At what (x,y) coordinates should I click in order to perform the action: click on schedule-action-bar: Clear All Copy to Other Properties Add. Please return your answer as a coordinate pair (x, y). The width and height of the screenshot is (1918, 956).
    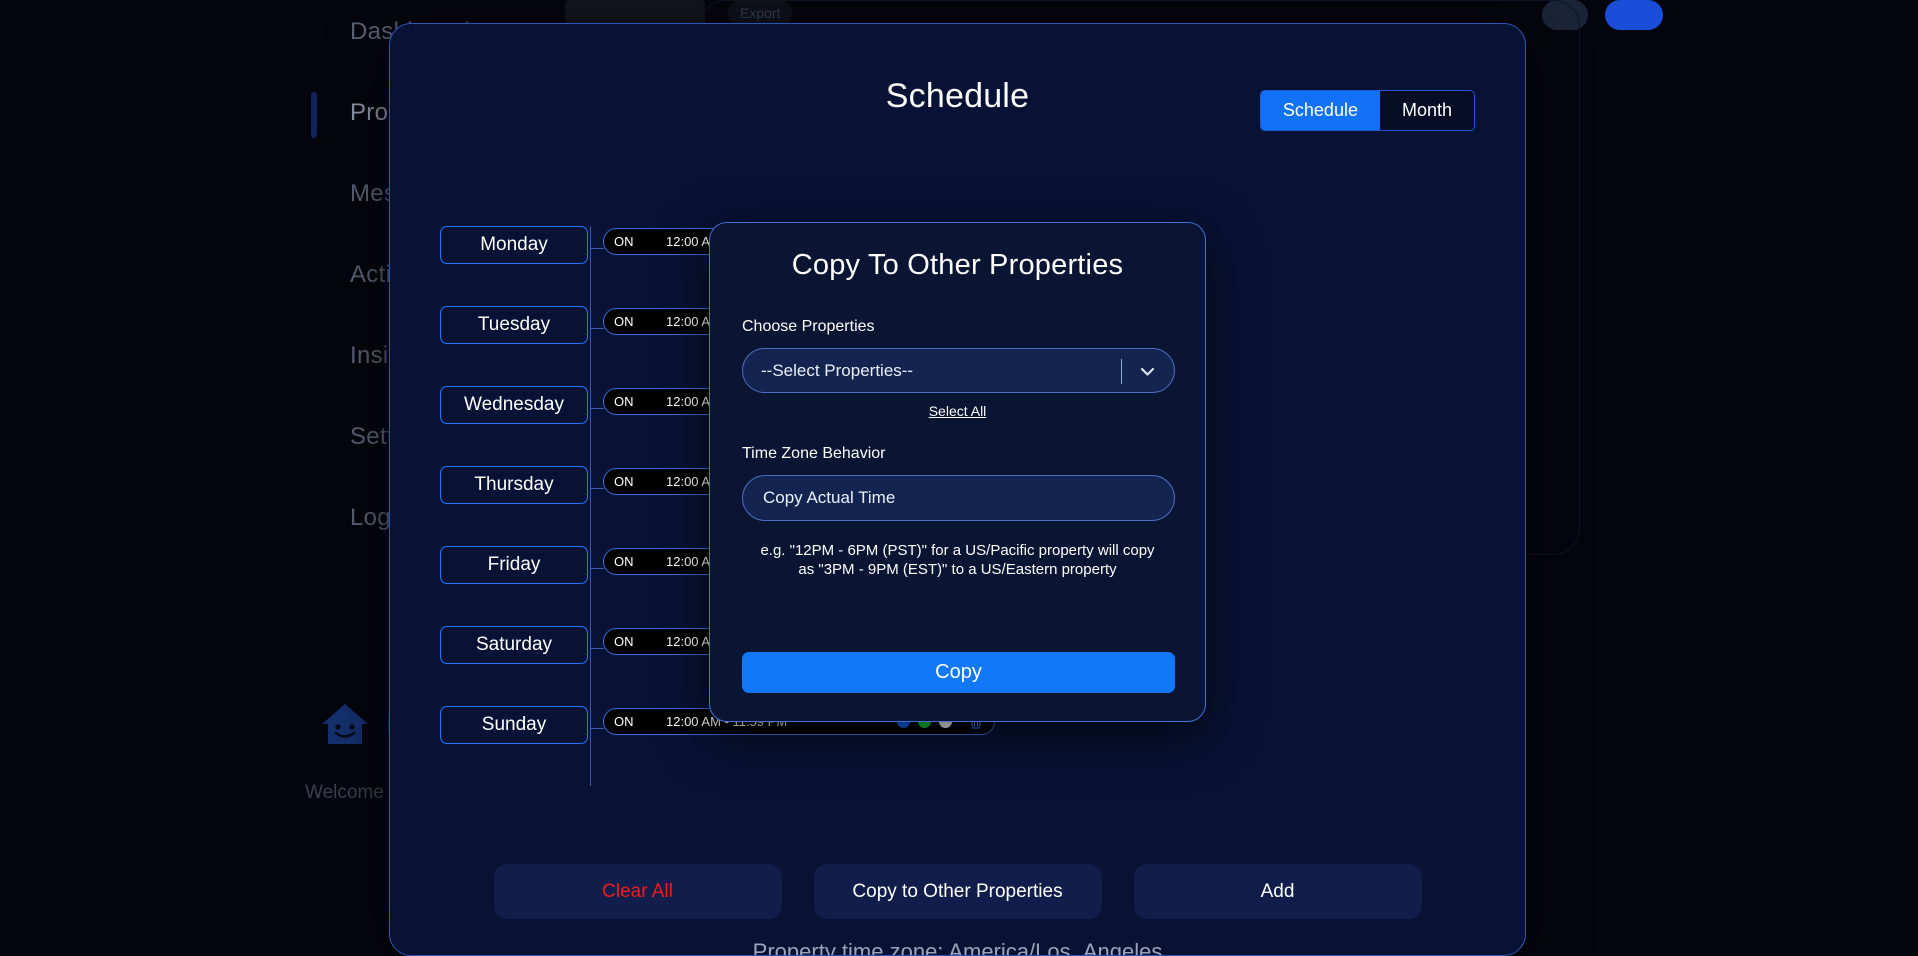
    Looking at the image, I should click on (957, 891).